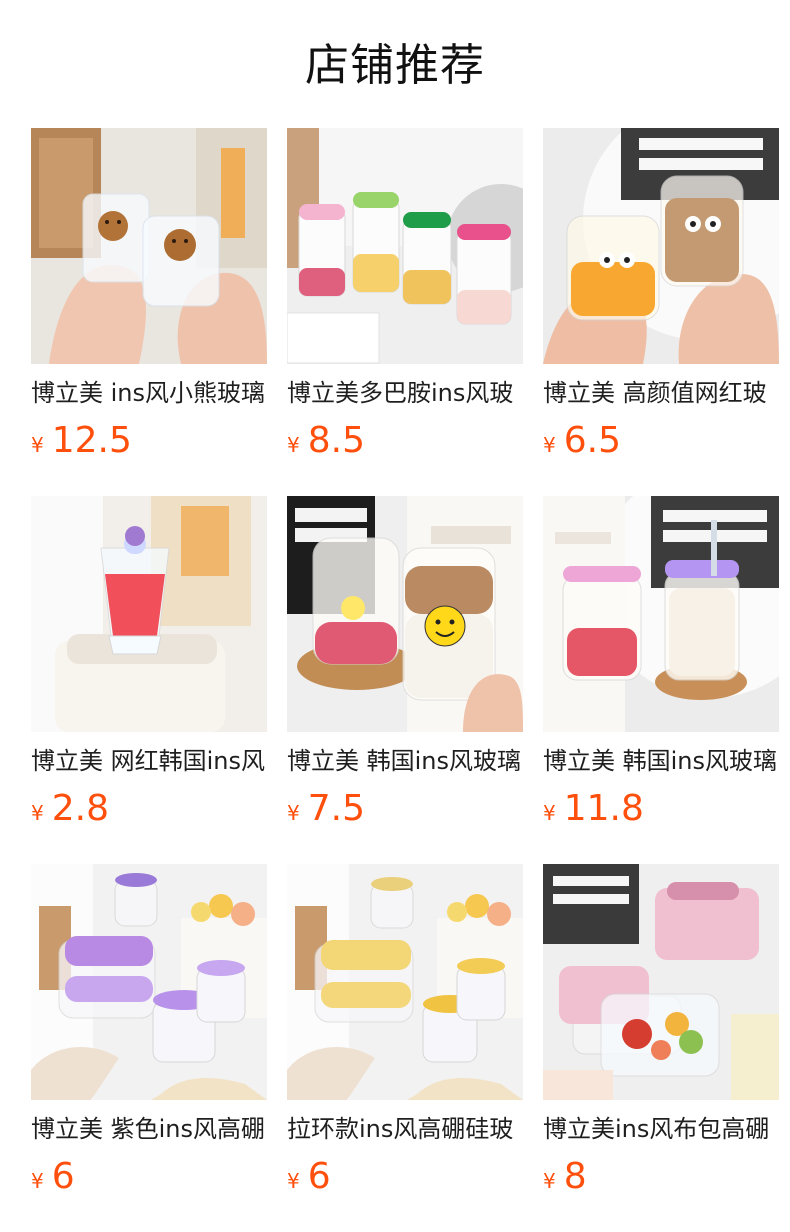 This screenshot has height=1232, width=790. Describe the element at coordinates (91, 440) in the screenshot. I see `price-value: 12.5` at that location.